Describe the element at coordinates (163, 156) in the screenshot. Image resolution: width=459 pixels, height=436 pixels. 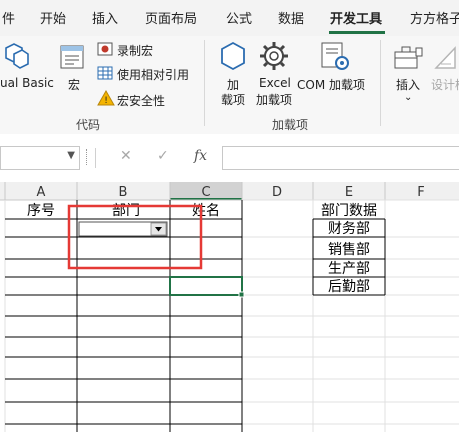
I see `enter-icon: ✓` at that location.